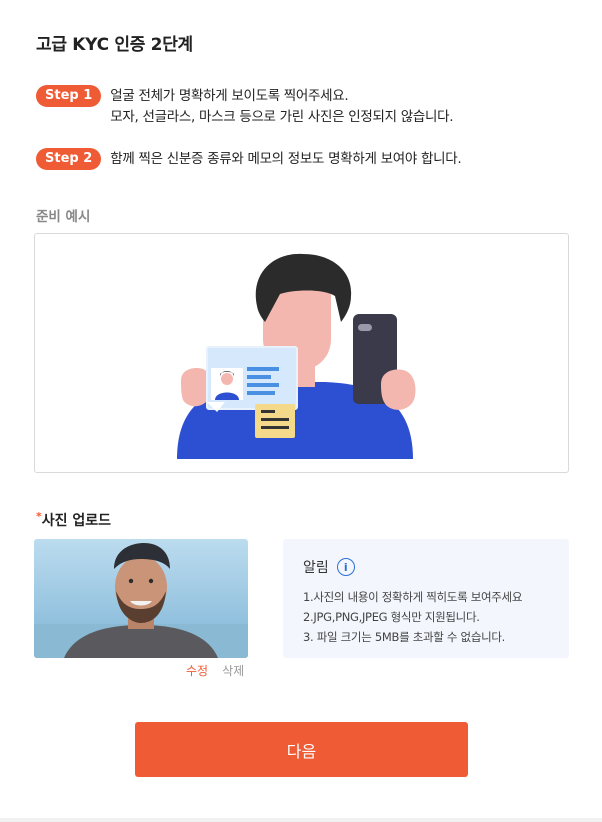  I want to click on uploaded-photo-image, so click(141, 598).